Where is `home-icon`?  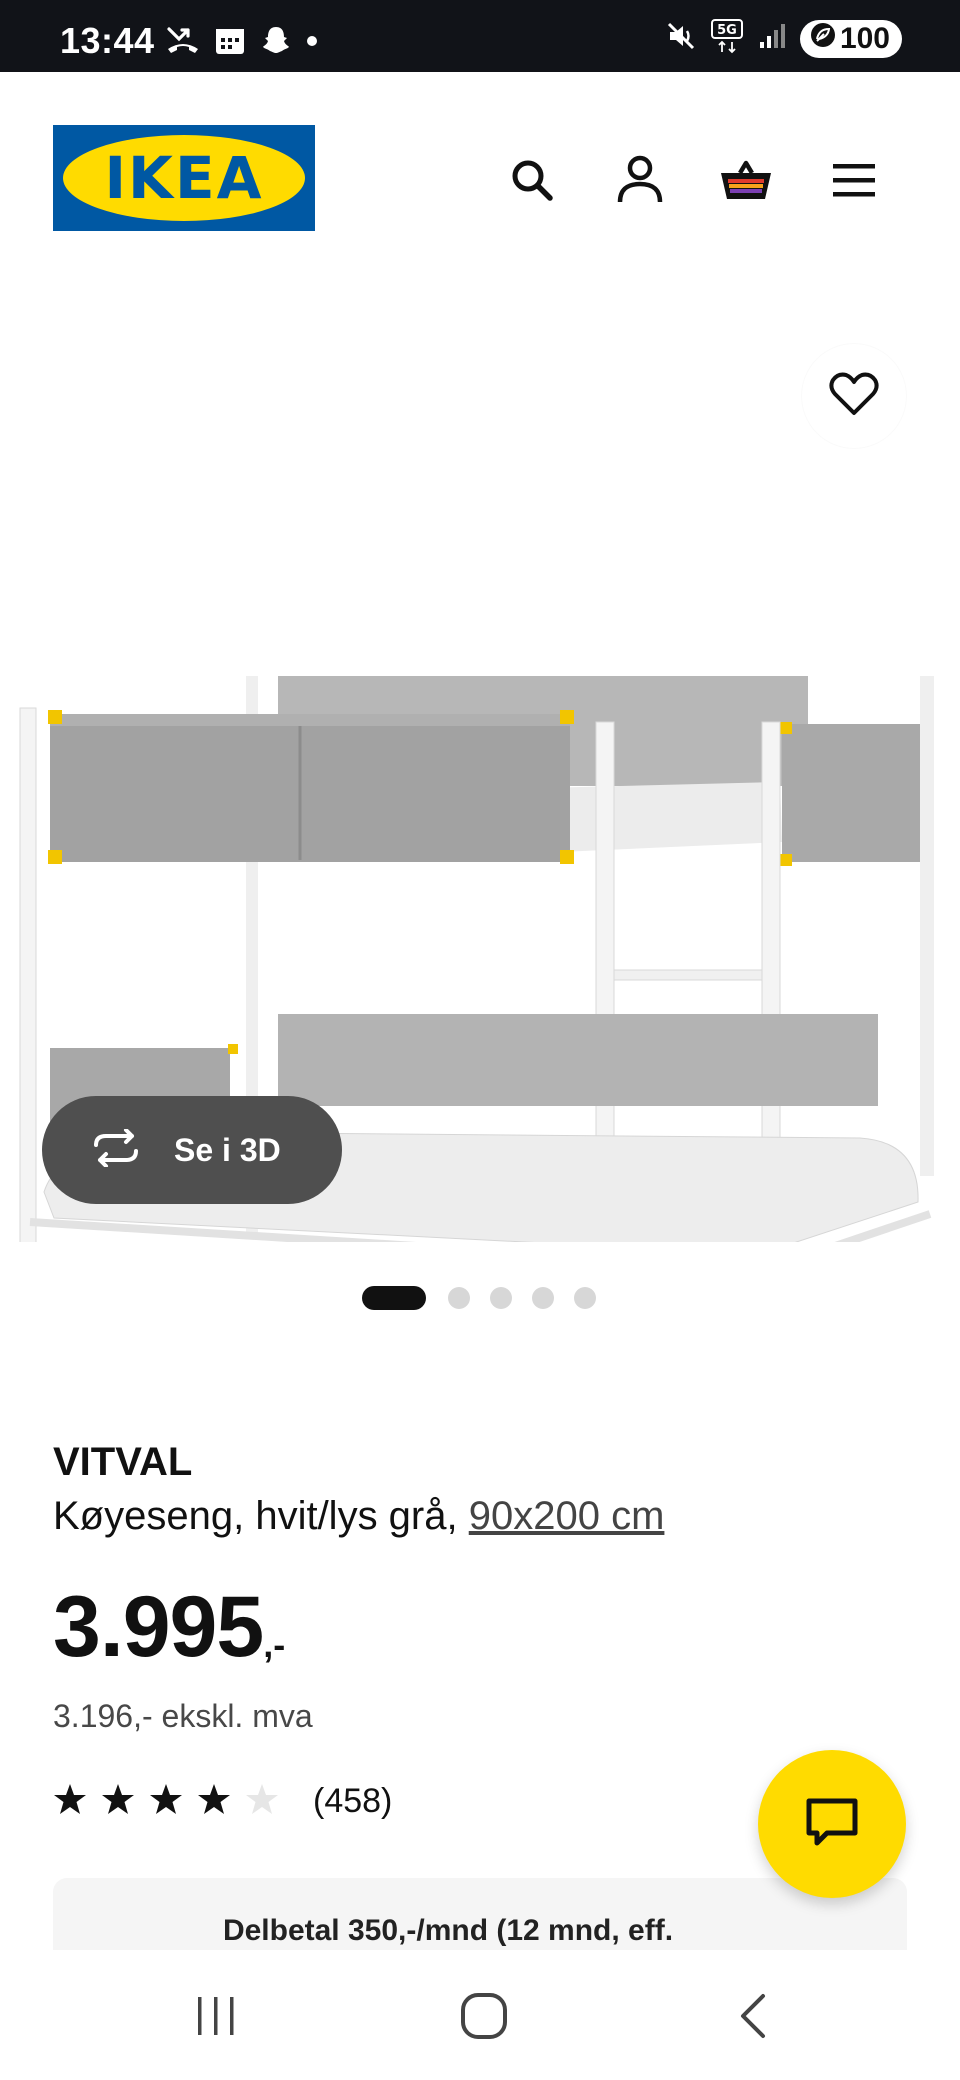
home-icon is located at coordinates (484, 2016).